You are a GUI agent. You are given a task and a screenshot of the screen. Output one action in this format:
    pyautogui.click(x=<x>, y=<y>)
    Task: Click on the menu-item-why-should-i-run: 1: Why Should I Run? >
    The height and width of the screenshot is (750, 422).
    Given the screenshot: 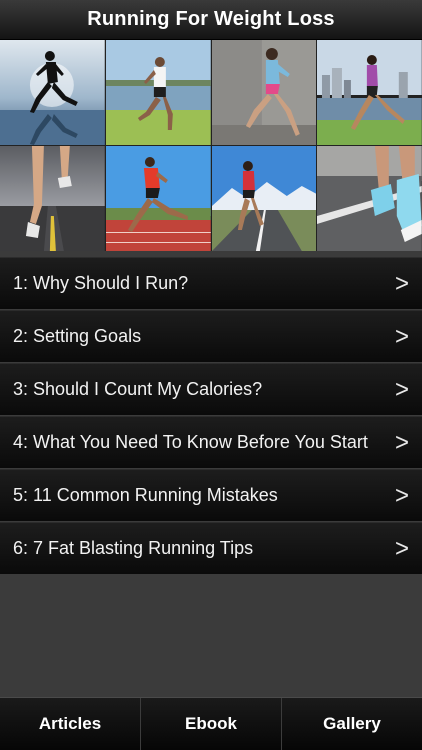 What is the action you would take?
    pyautogui.click(x=211, y=283)
    